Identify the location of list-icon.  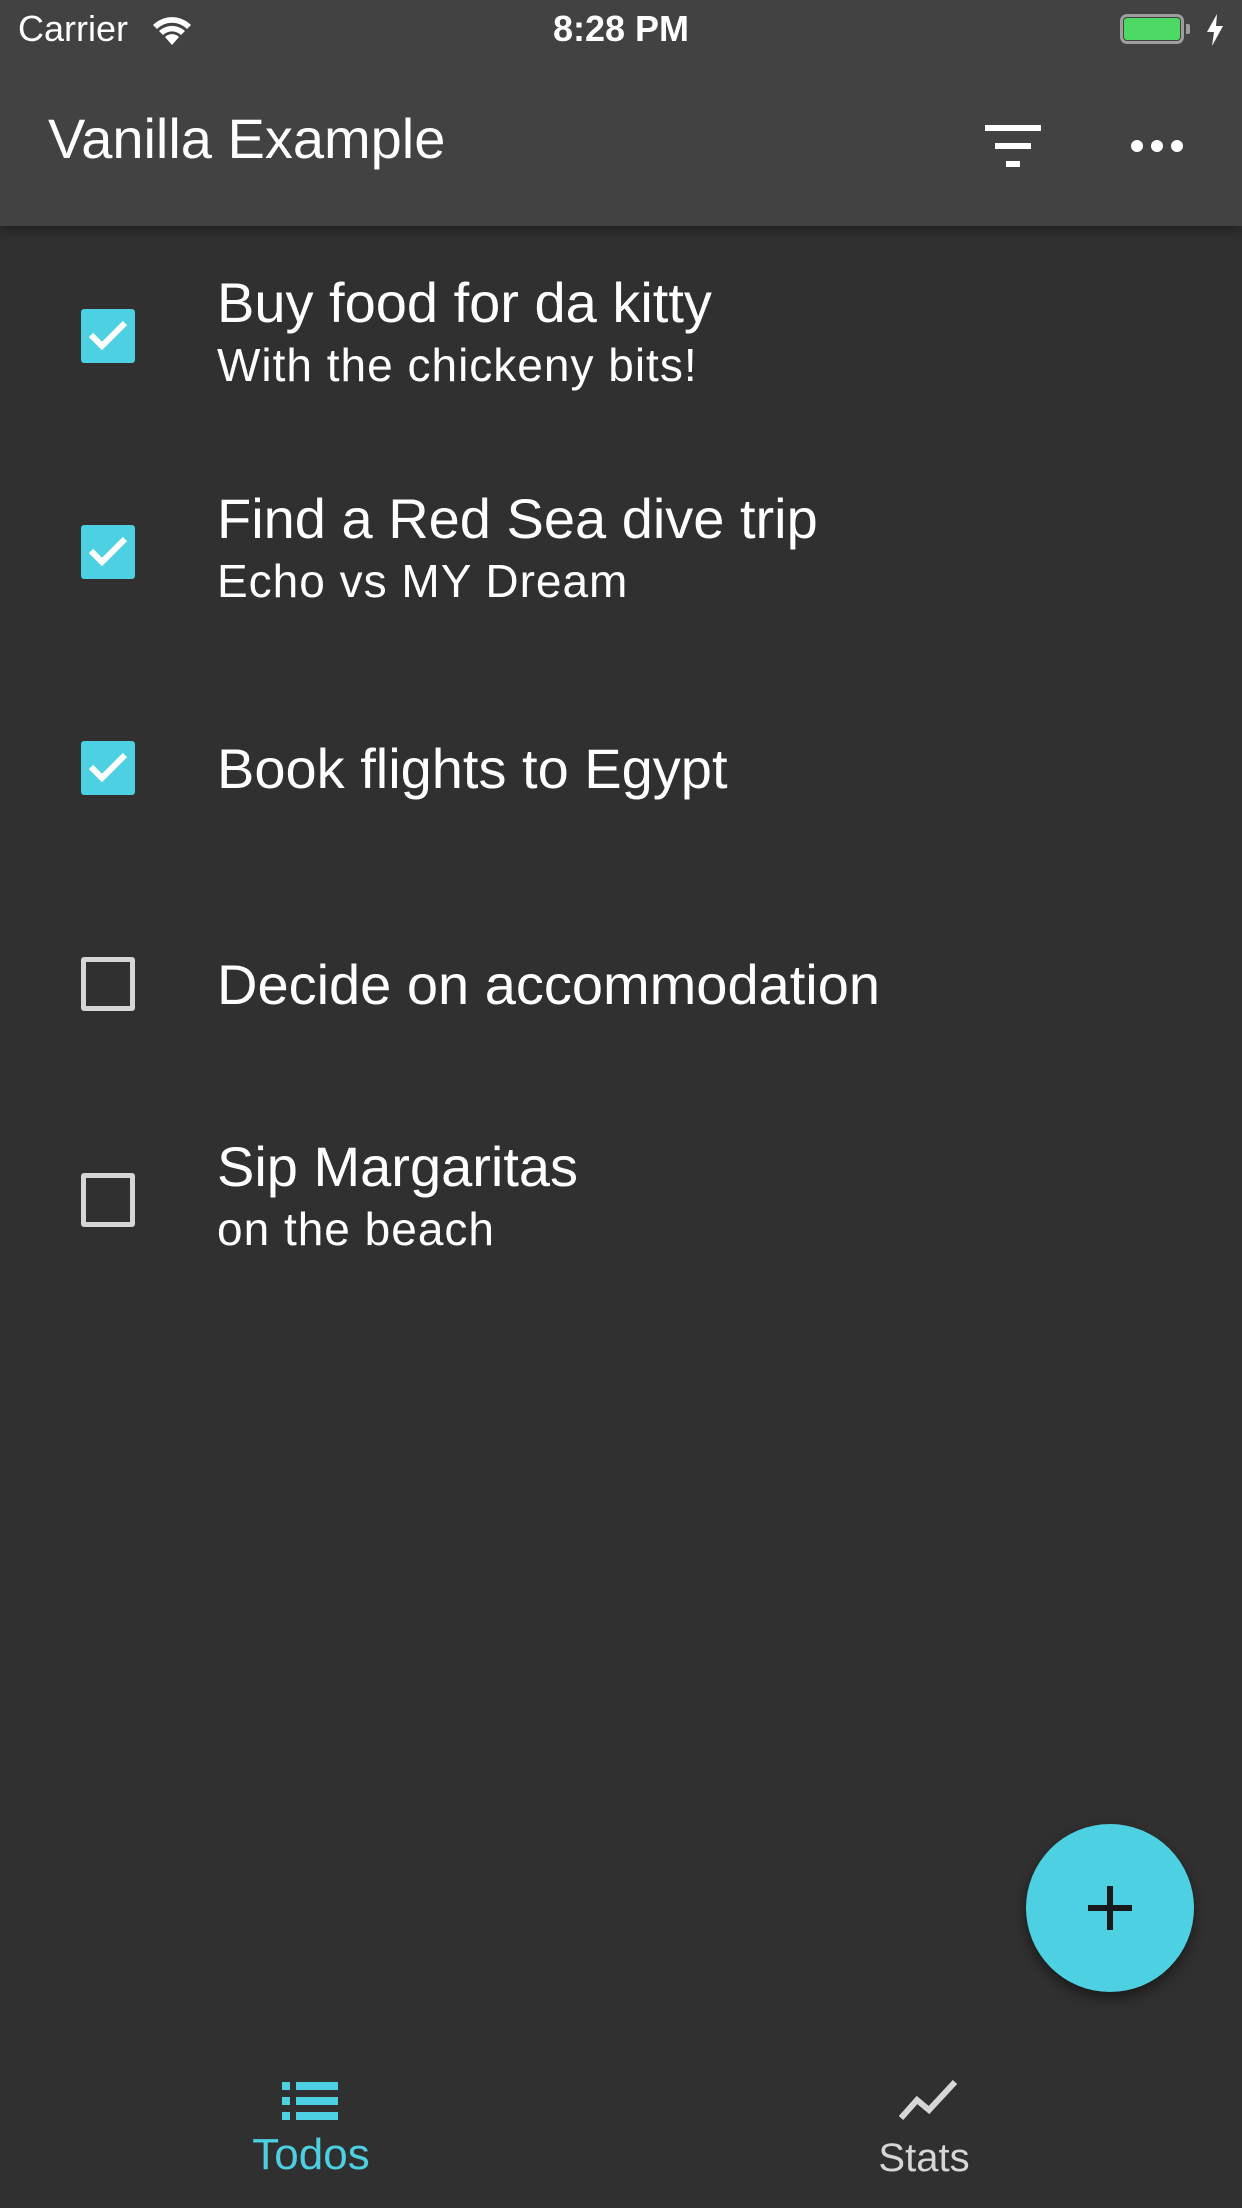
(310, 2101).